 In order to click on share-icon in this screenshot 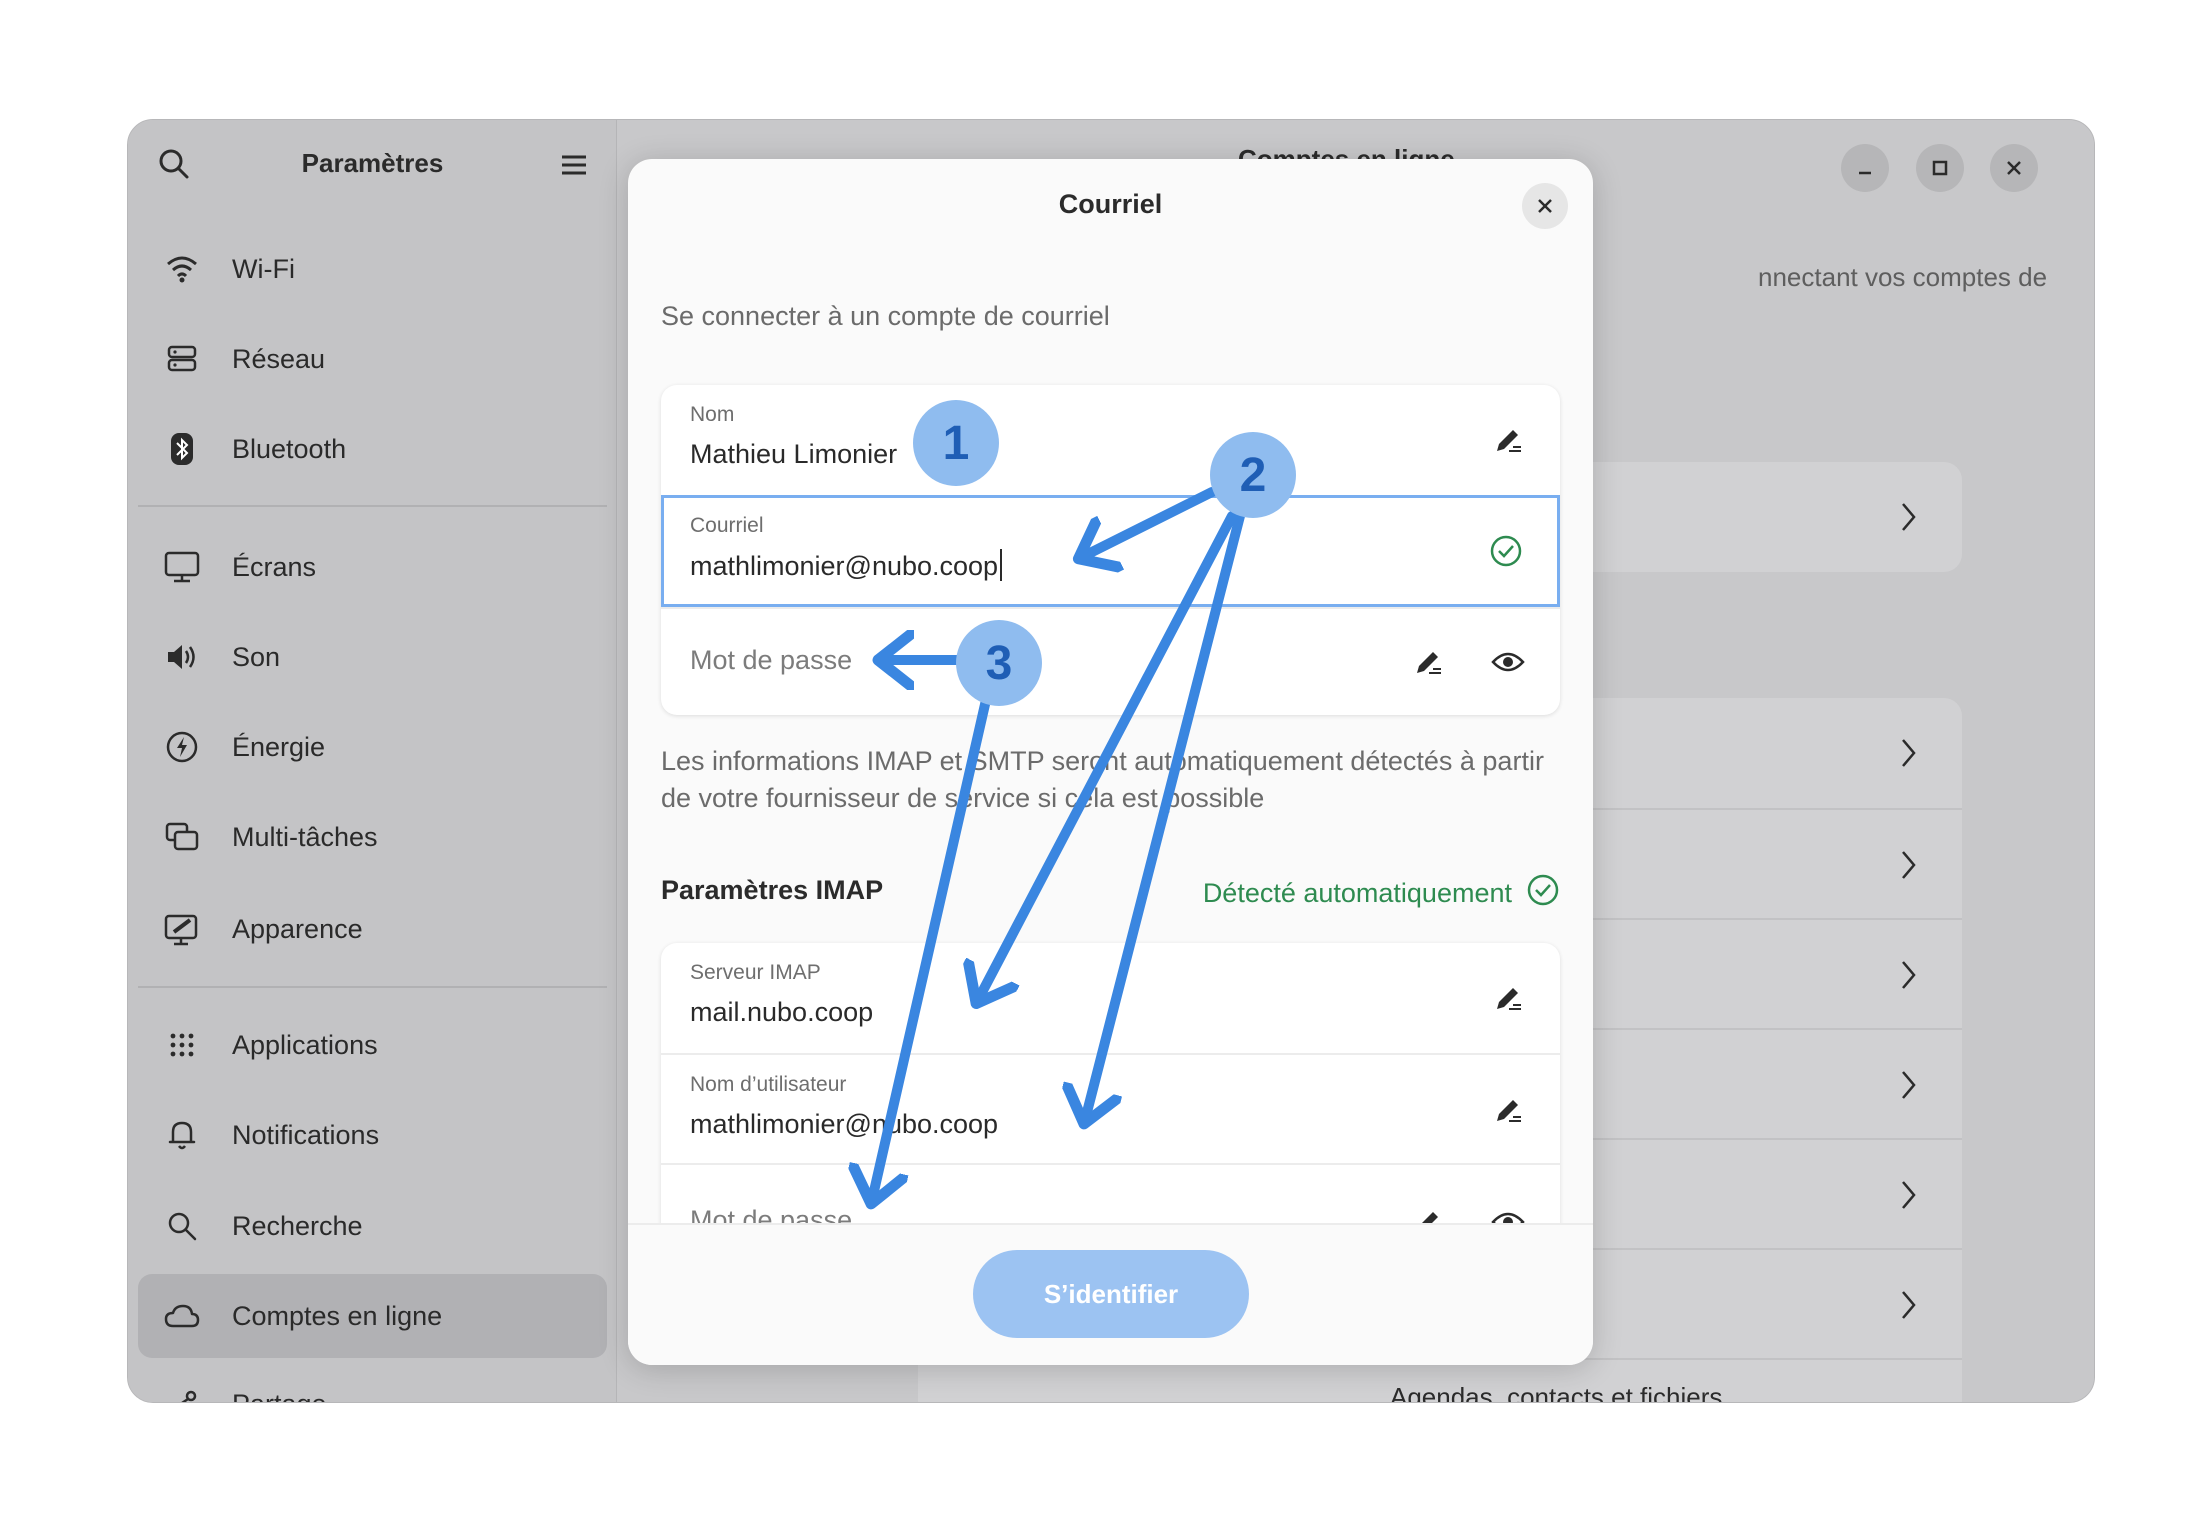, I will do `click(182, 1394)`.